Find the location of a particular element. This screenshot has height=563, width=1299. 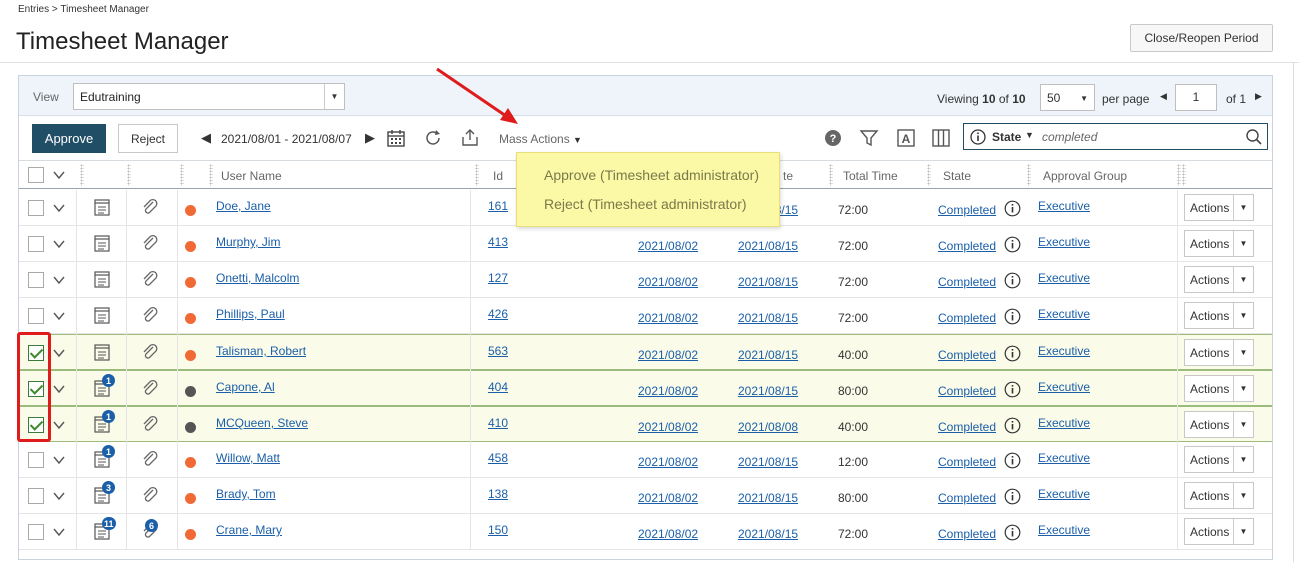

annotation-arrow is located at coordinates (477, 95).